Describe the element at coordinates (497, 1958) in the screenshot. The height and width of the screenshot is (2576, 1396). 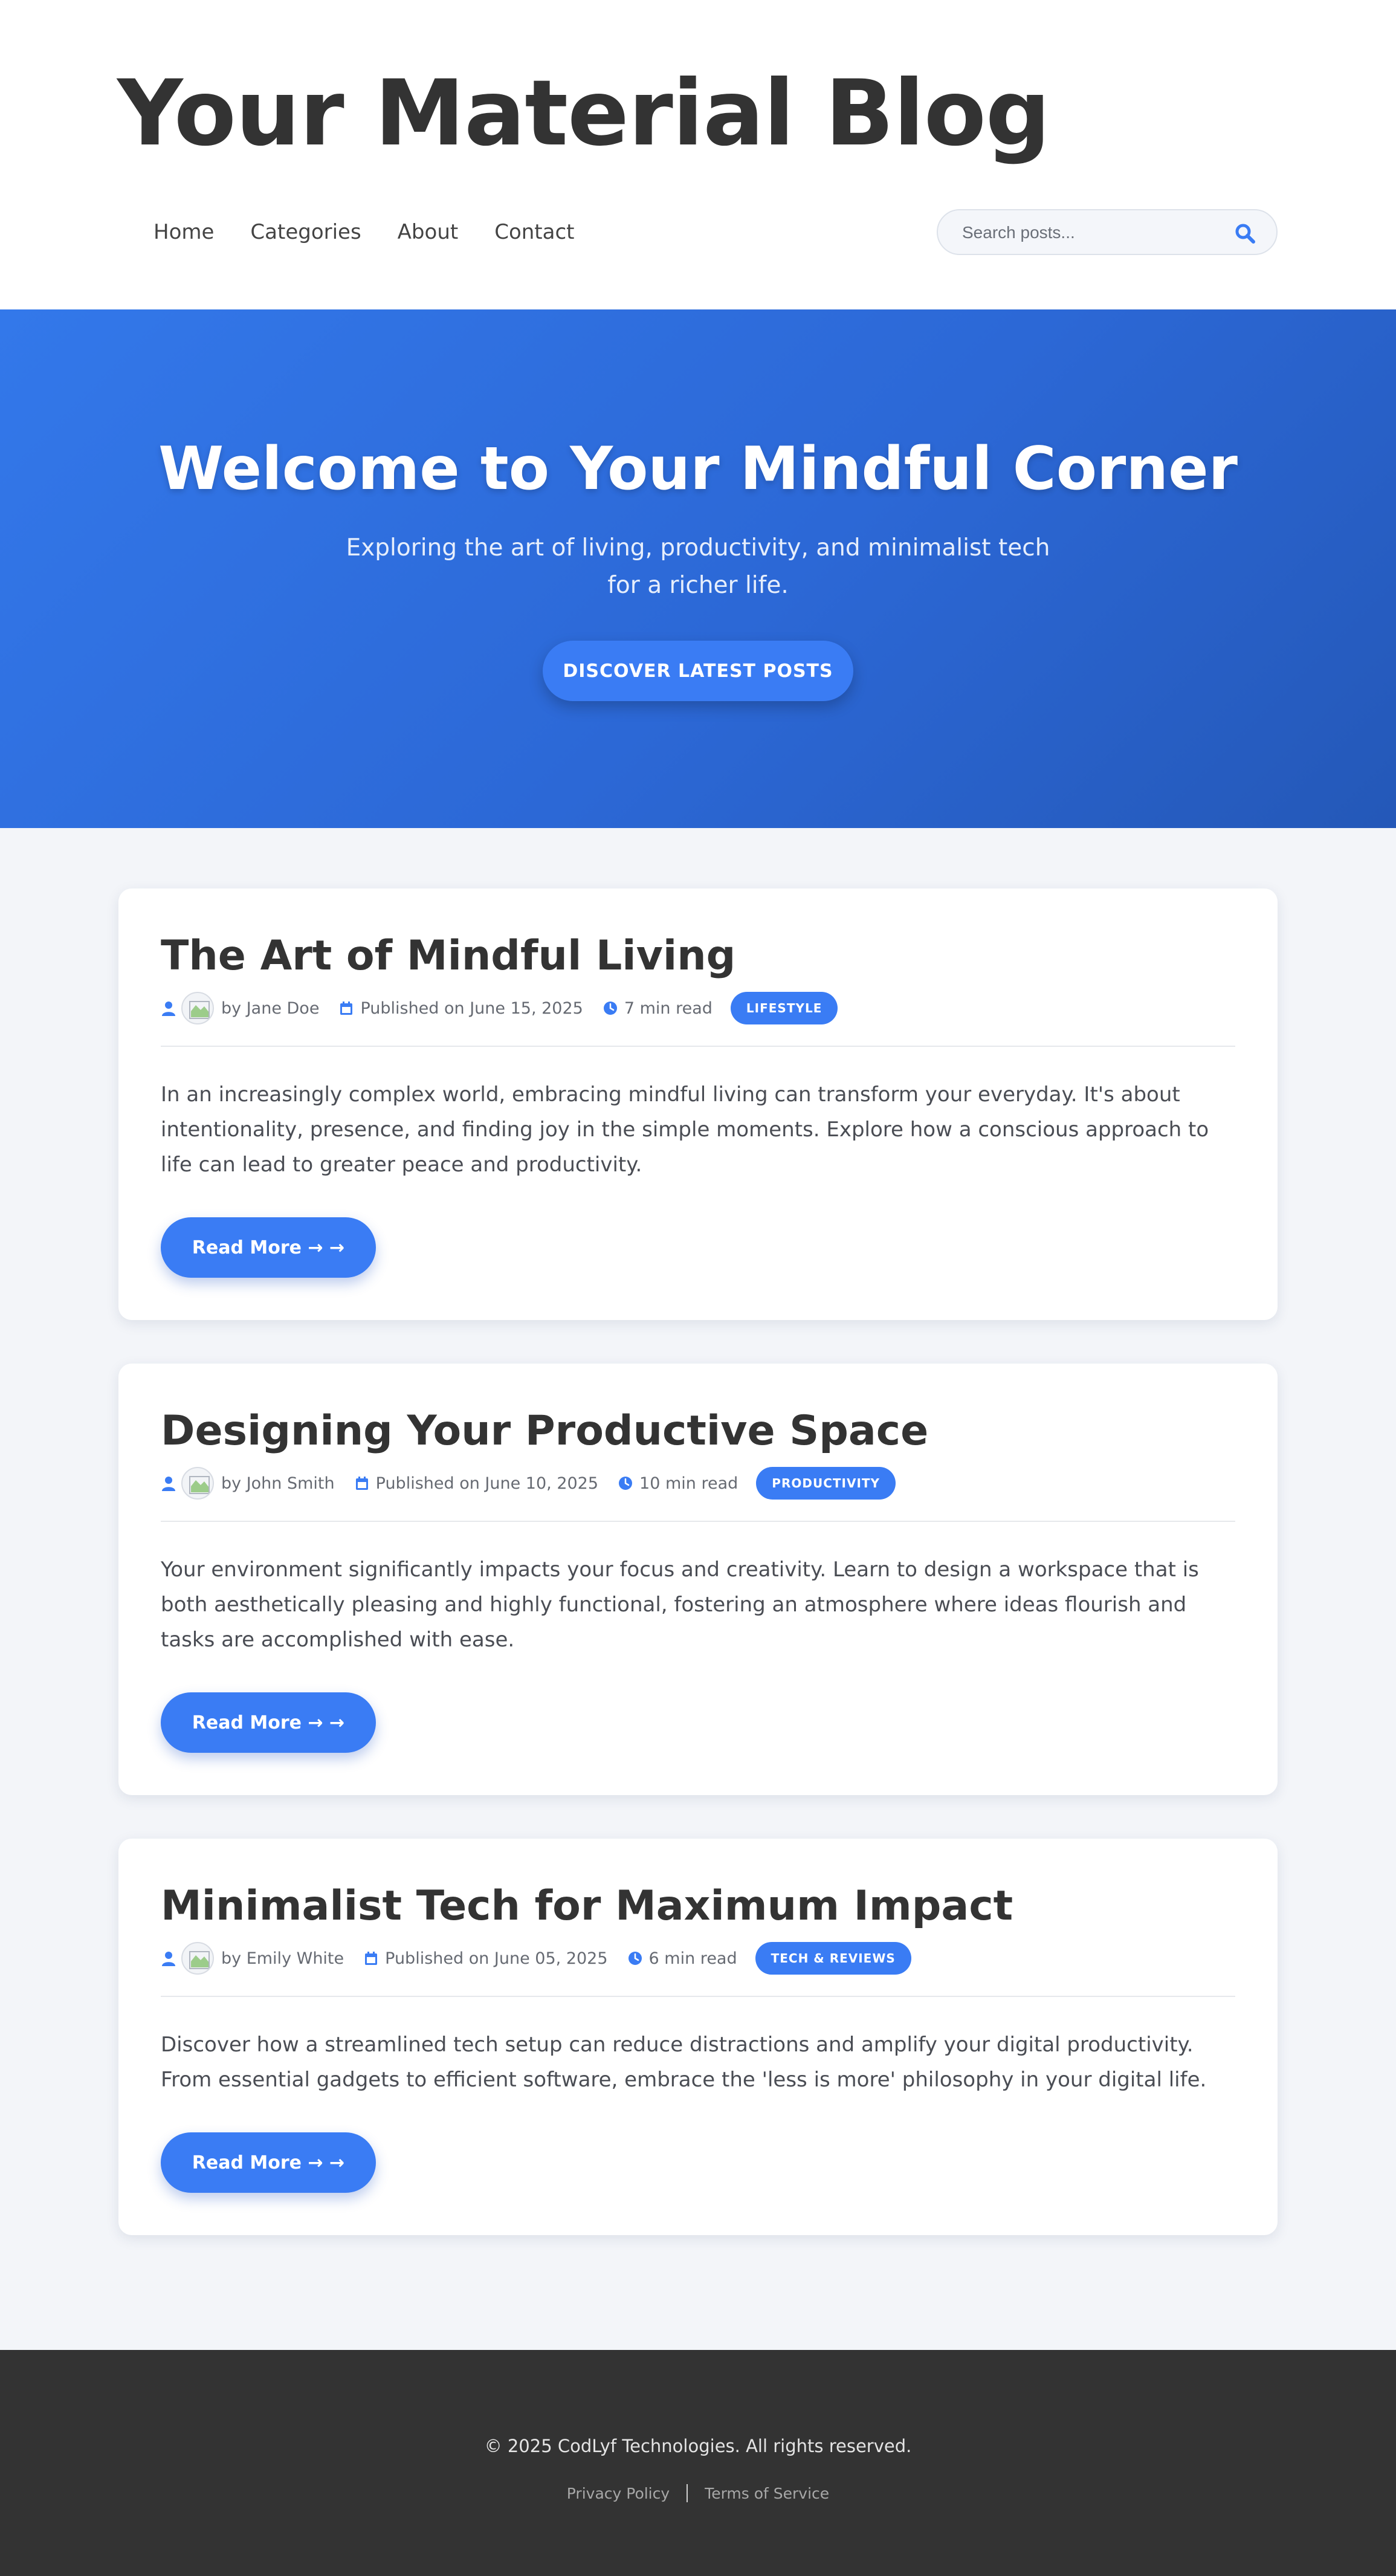
I see `post-date: Published on June 05, 2025` at that location.